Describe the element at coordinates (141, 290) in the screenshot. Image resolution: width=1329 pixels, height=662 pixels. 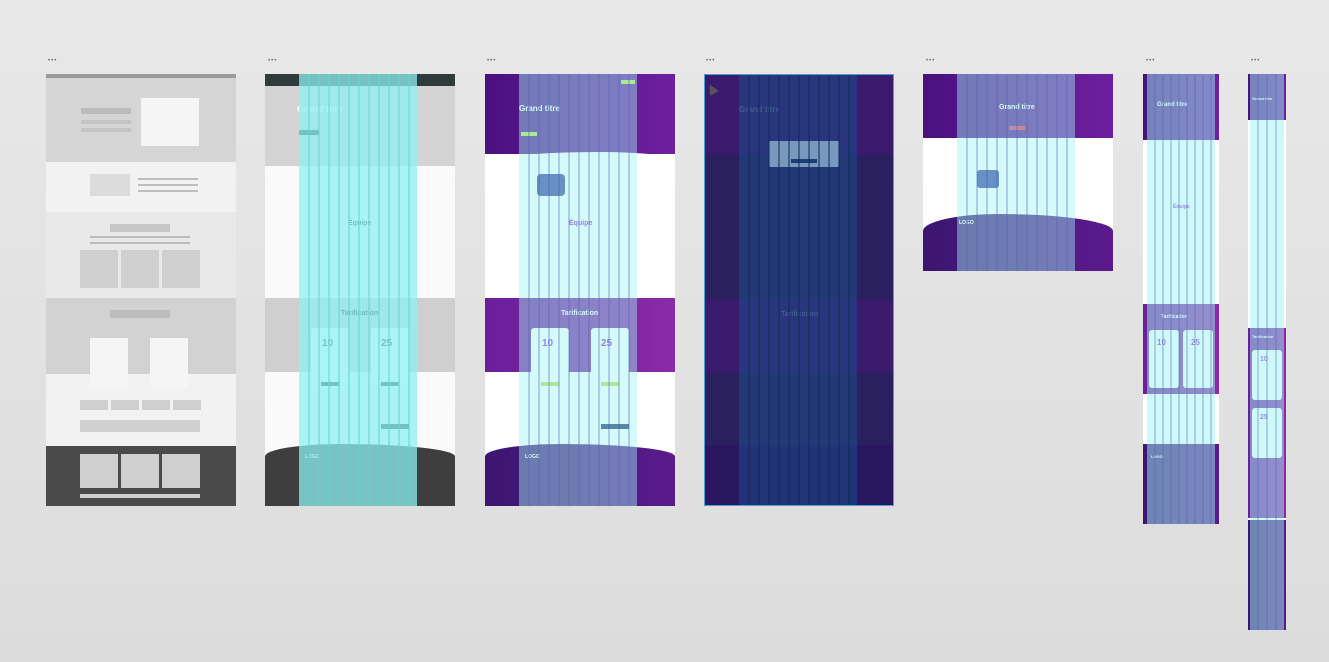
I see `wireframe-frame` at that location.